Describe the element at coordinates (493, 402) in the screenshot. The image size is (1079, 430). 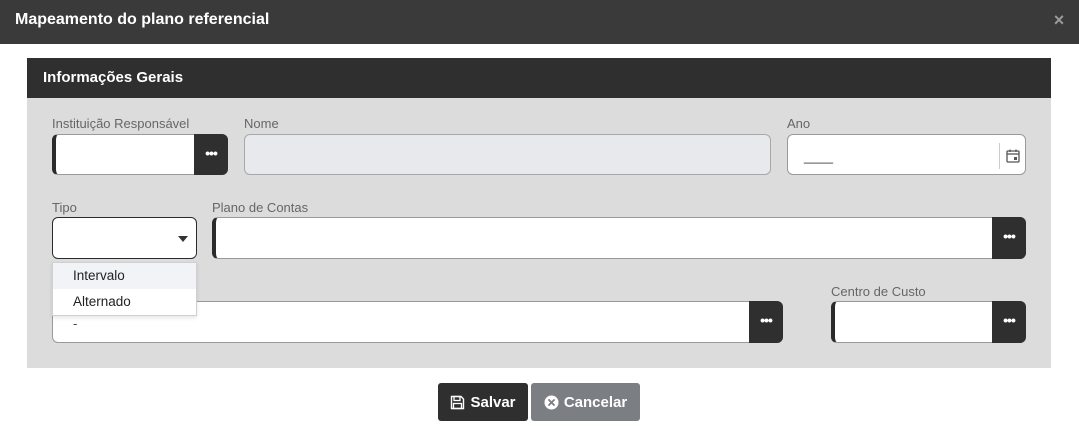
I see `save-label: Salvar` at that location.